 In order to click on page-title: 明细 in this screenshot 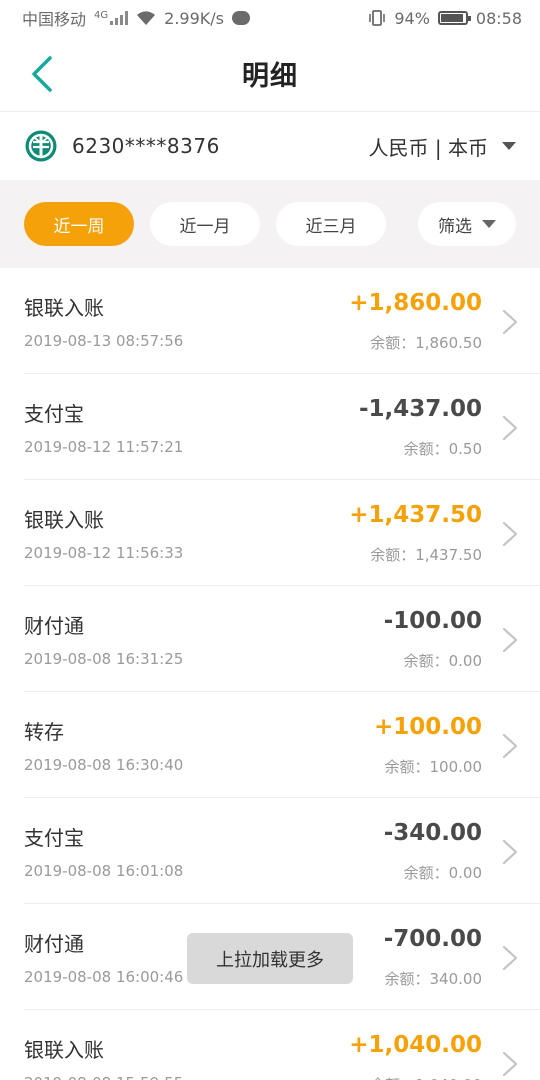, I will do `click(270, 76)`.